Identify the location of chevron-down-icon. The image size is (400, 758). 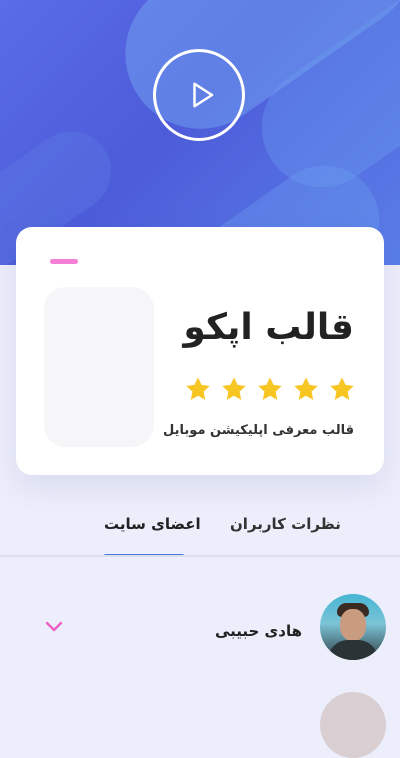
(54, 627).